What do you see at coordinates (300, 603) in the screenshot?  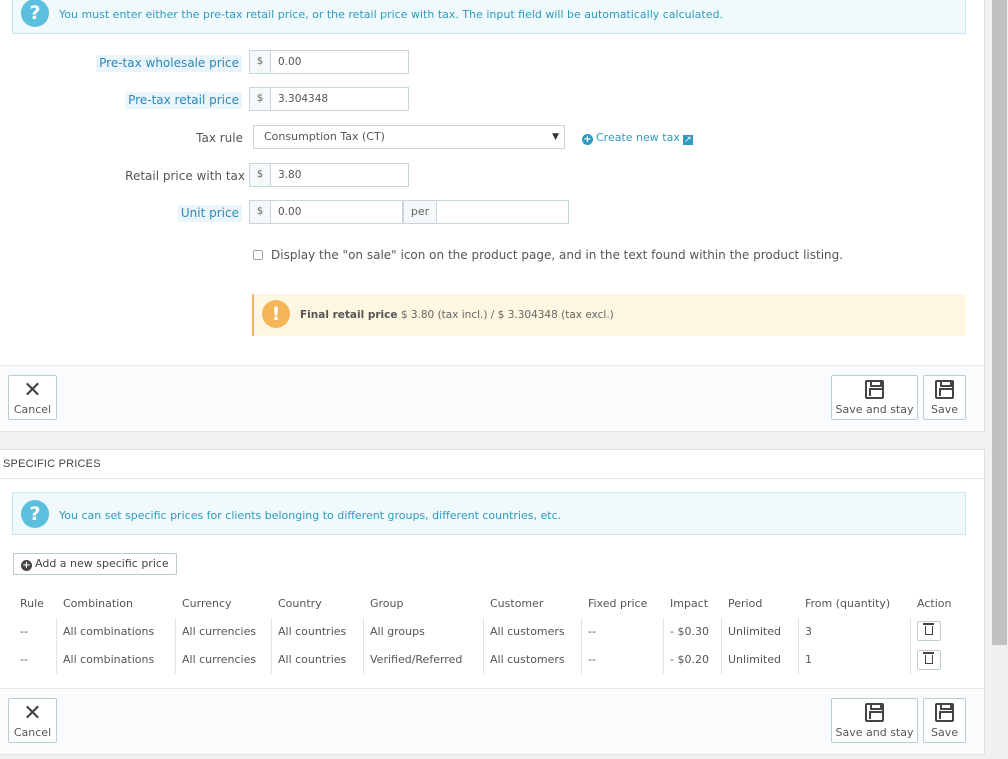 I see `column-header: Country` at bounding box center [300, 603].